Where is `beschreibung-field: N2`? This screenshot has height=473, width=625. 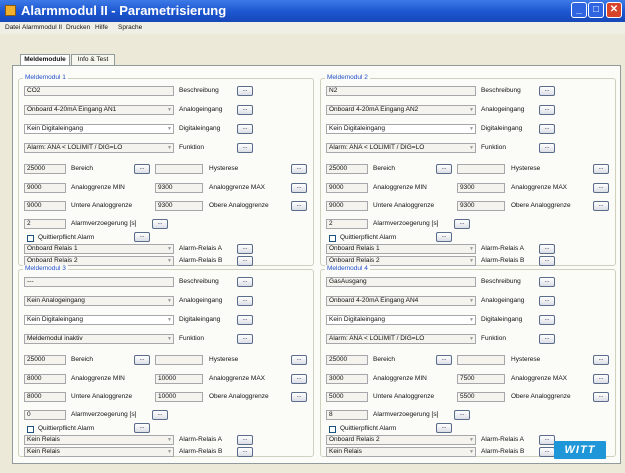 beschreibung-field: N2 is located at coordinates (401, 91).